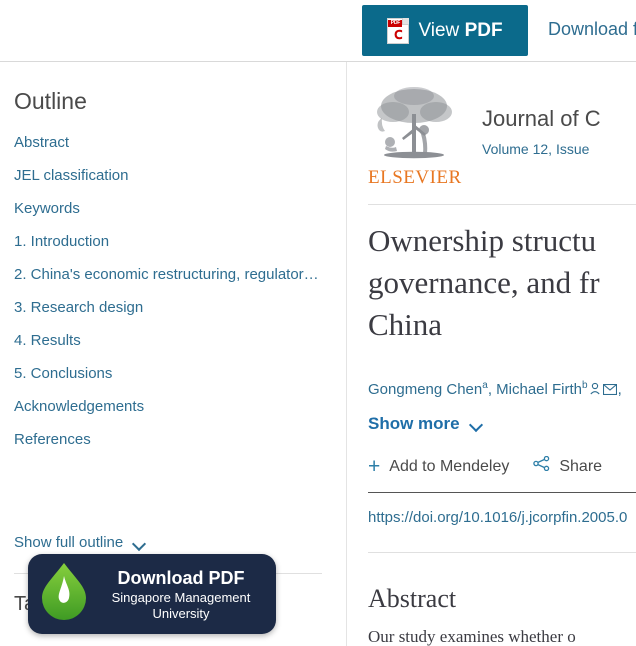 This screenshot has width=636, height=646. Describe the element at coordinates (174, 315) in the screenshot. I see `sidebar-item-research-design: 3. Research design` at that location.